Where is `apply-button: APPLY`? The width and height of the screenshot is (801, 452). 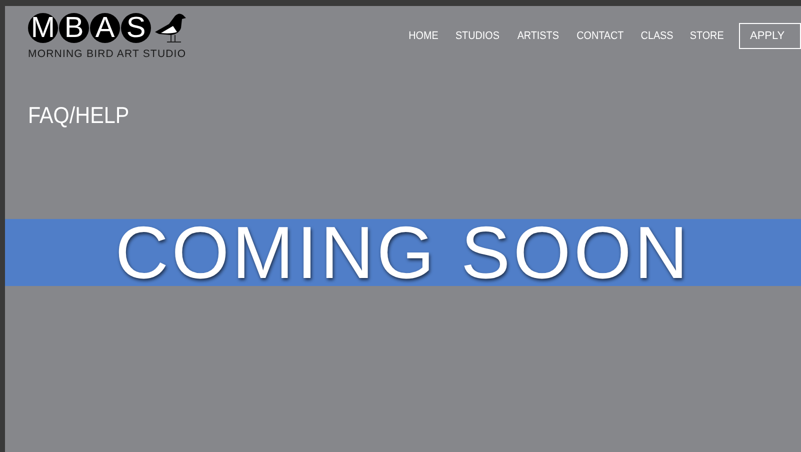 apply-button: APPLY is located at coordinates (770, 36).